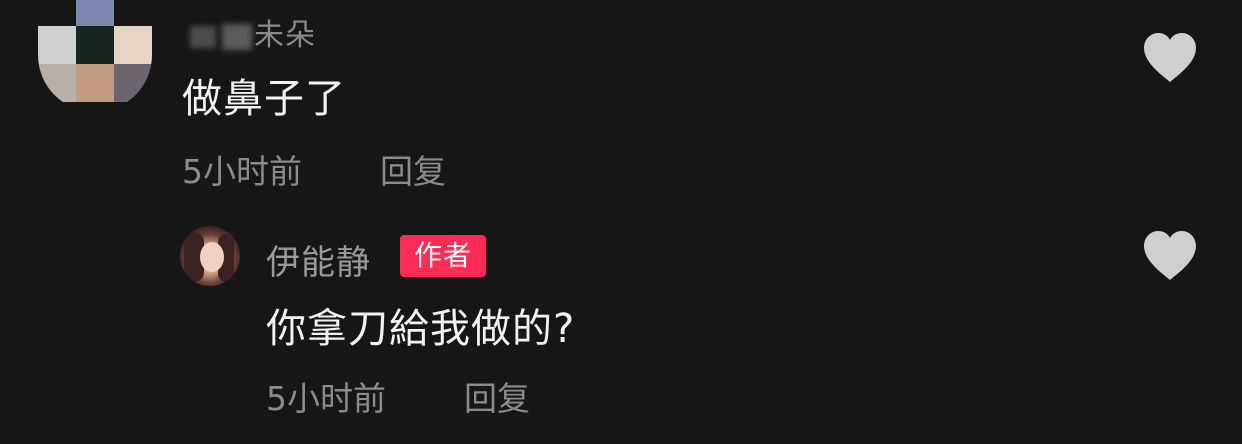  Describe the element at coordinates (318, 259) in the screenshot. I see `reply-username: 伊能静` at that location.